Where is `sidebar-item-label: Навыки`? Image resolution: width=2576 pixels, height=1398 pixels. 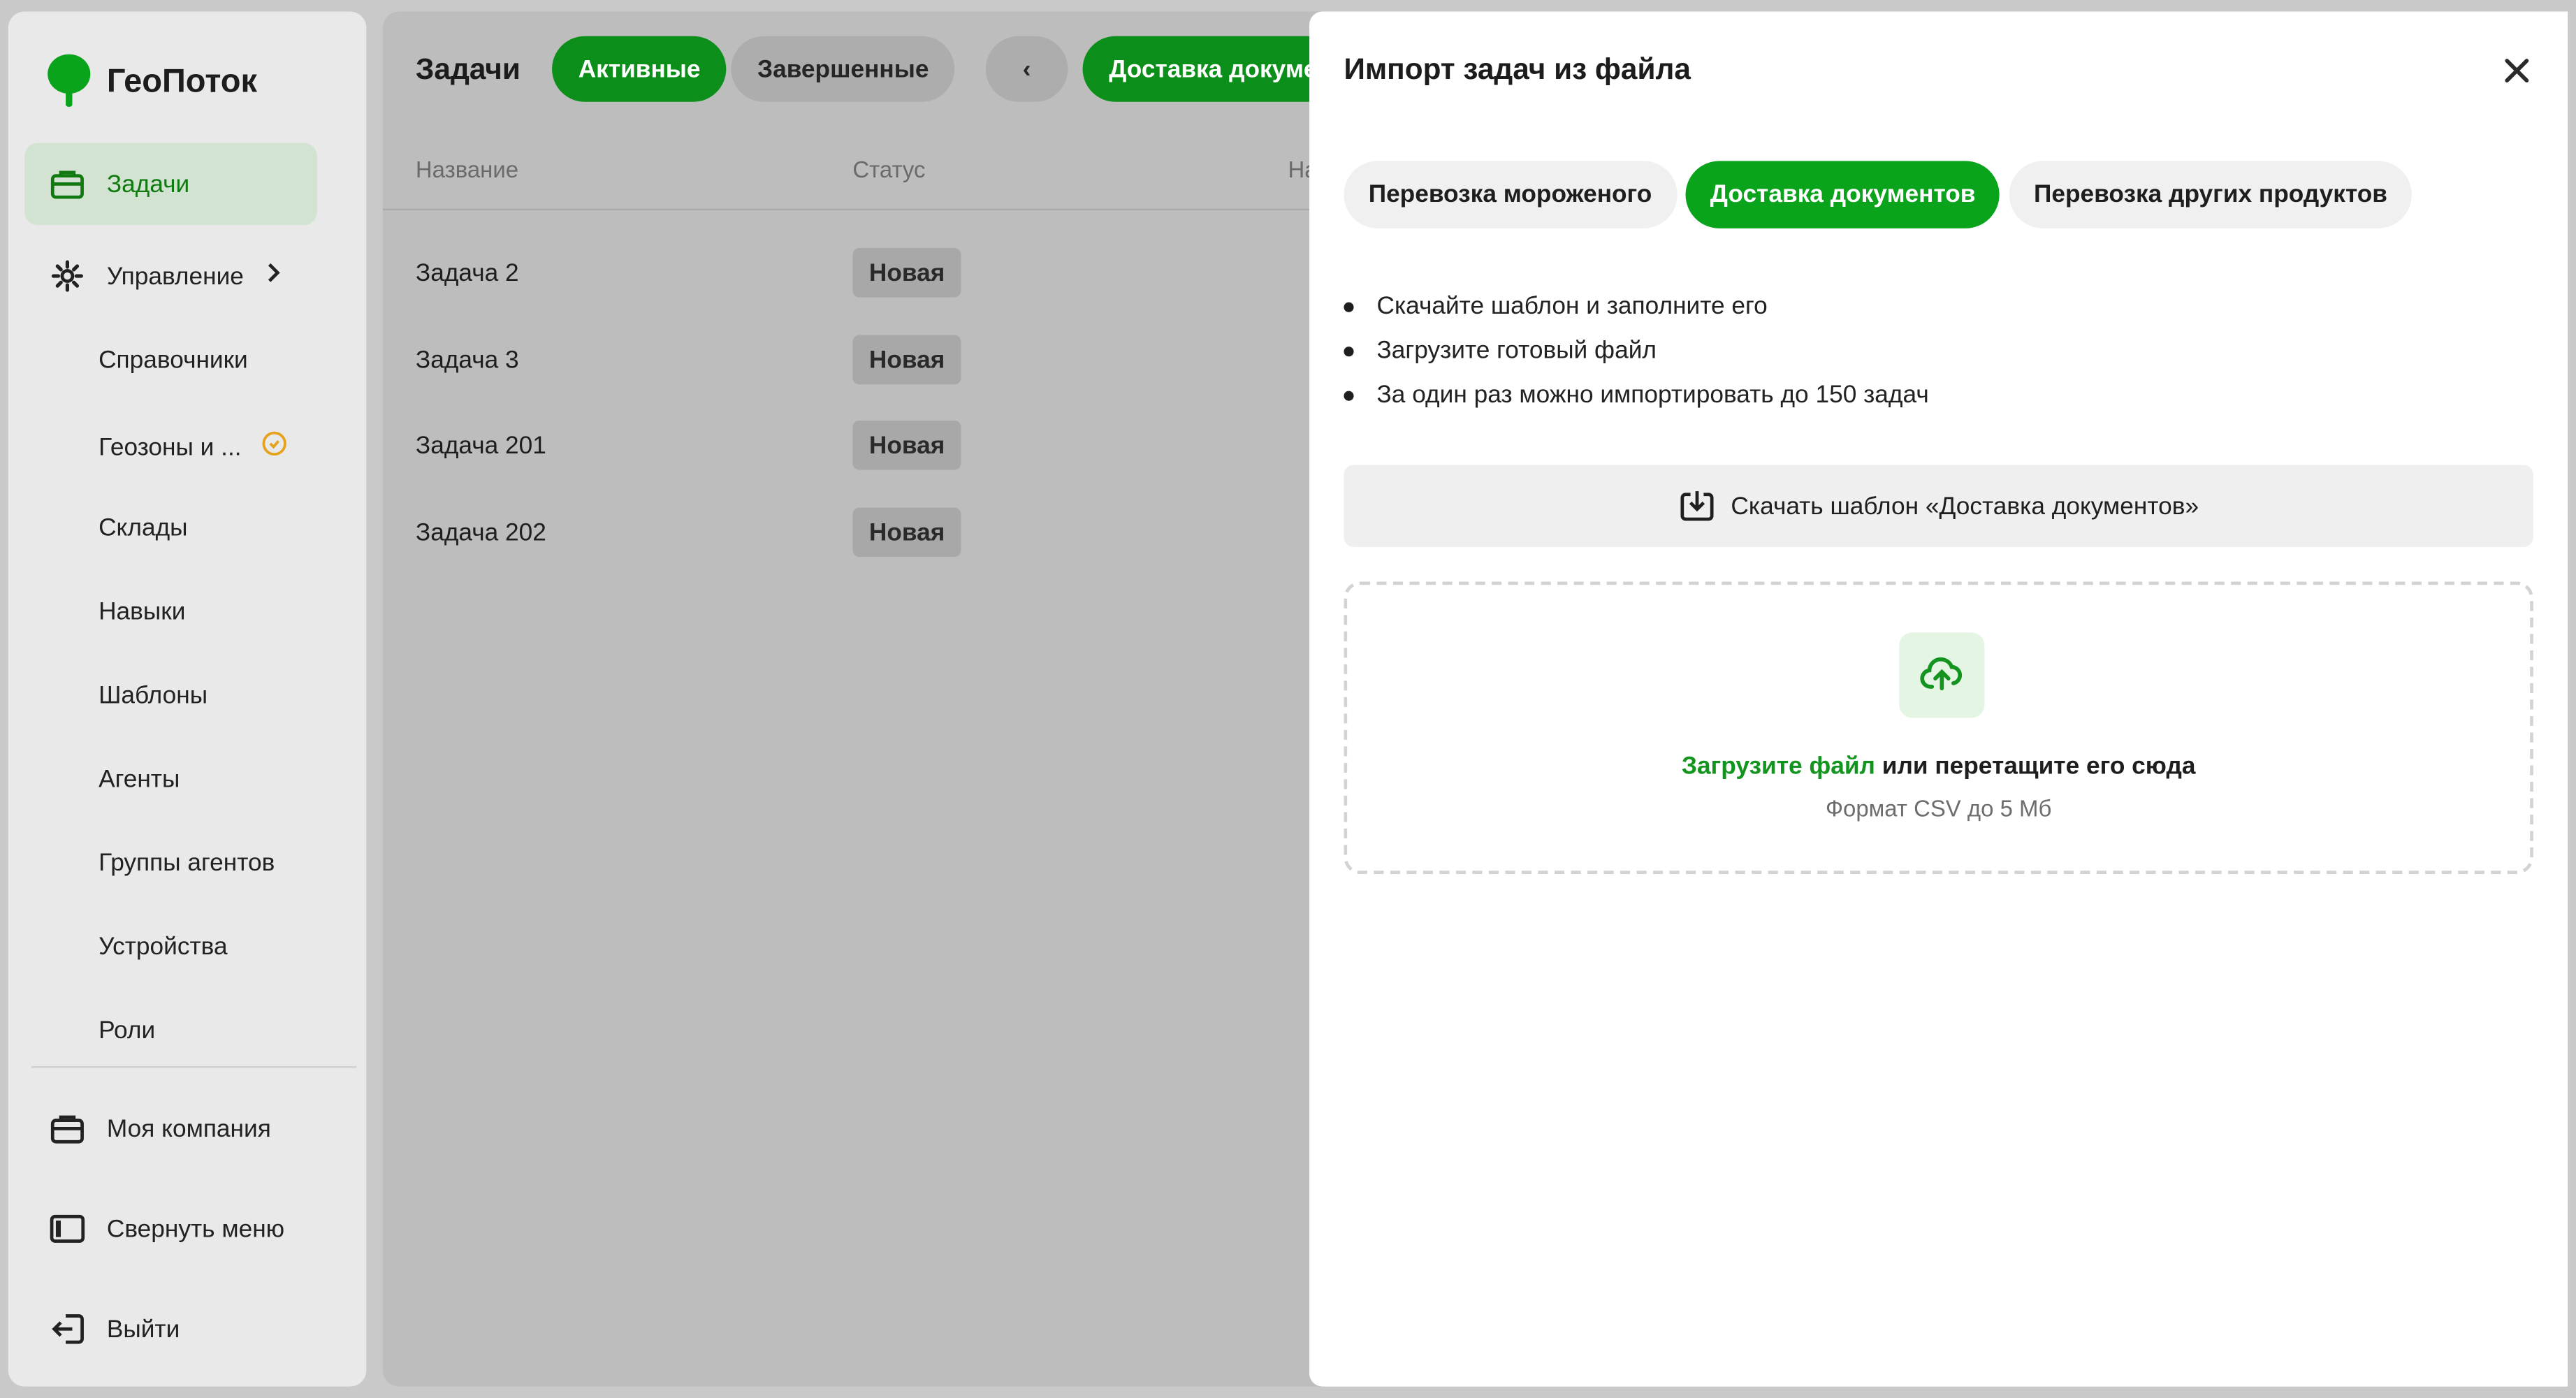
sidebar-item-label: Навыки is located at coordinates (142, 611).